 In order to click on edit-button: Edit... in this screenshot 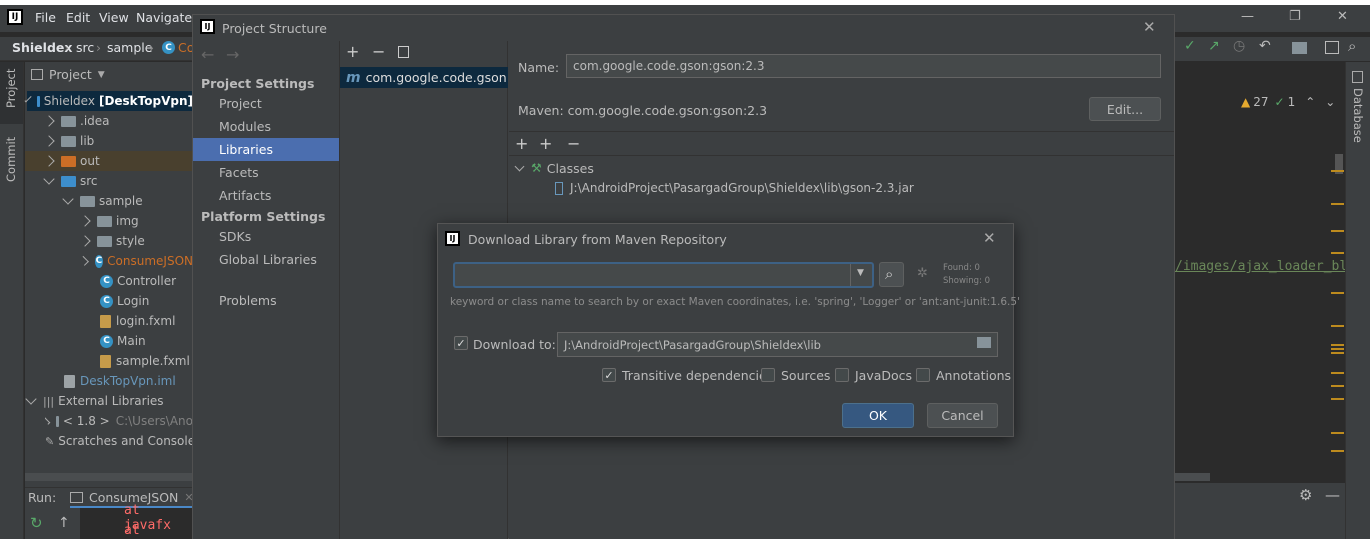, I will do `click(1125, 109)`.